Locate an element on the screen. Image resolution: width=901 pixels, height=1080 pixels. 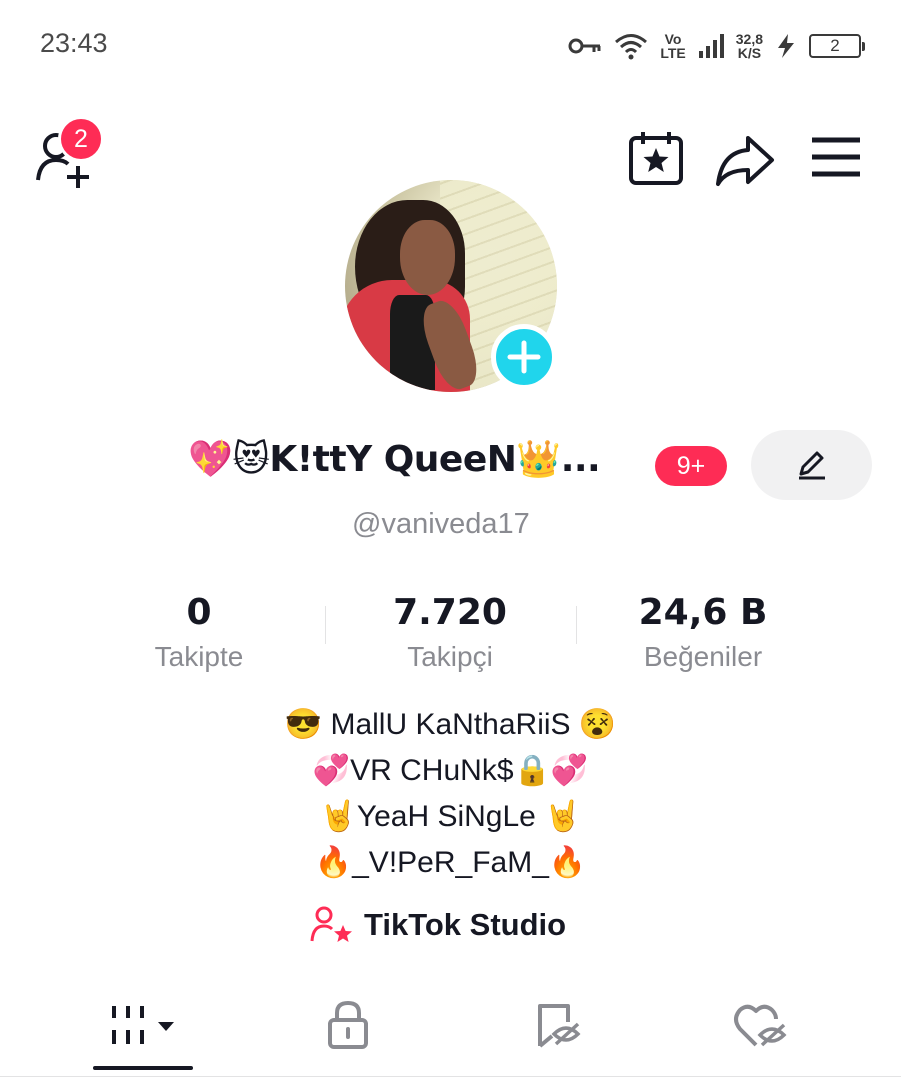
status-icons: Vo LTE 32,8 K/S 2 is located at coordinates (716, 46).